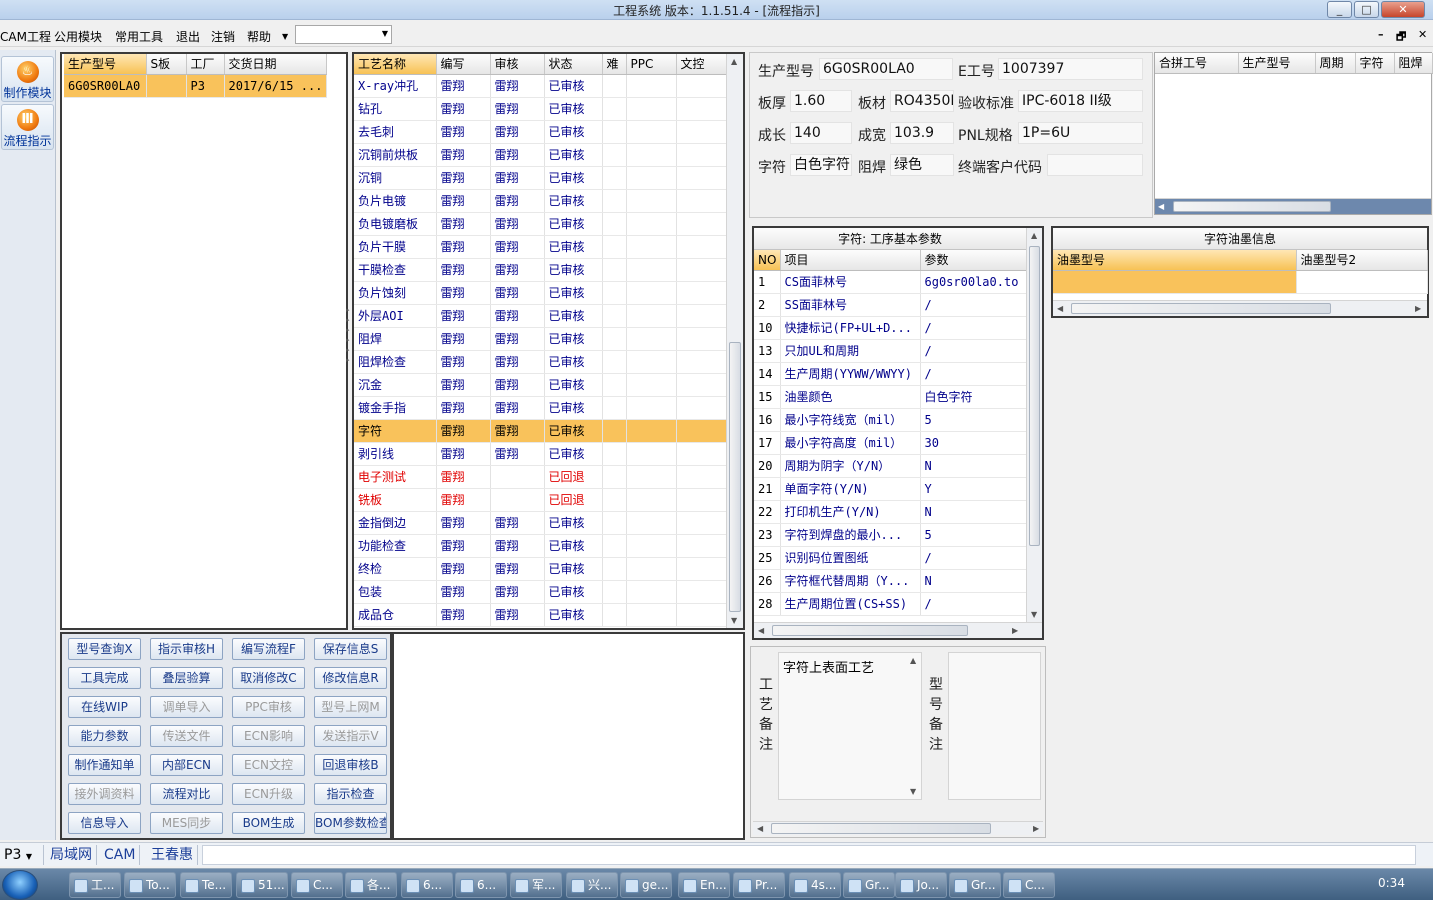  Describe the element at coordinates (104, 794) in the screenshot. I see `action-button: 接外调资料` at that location.